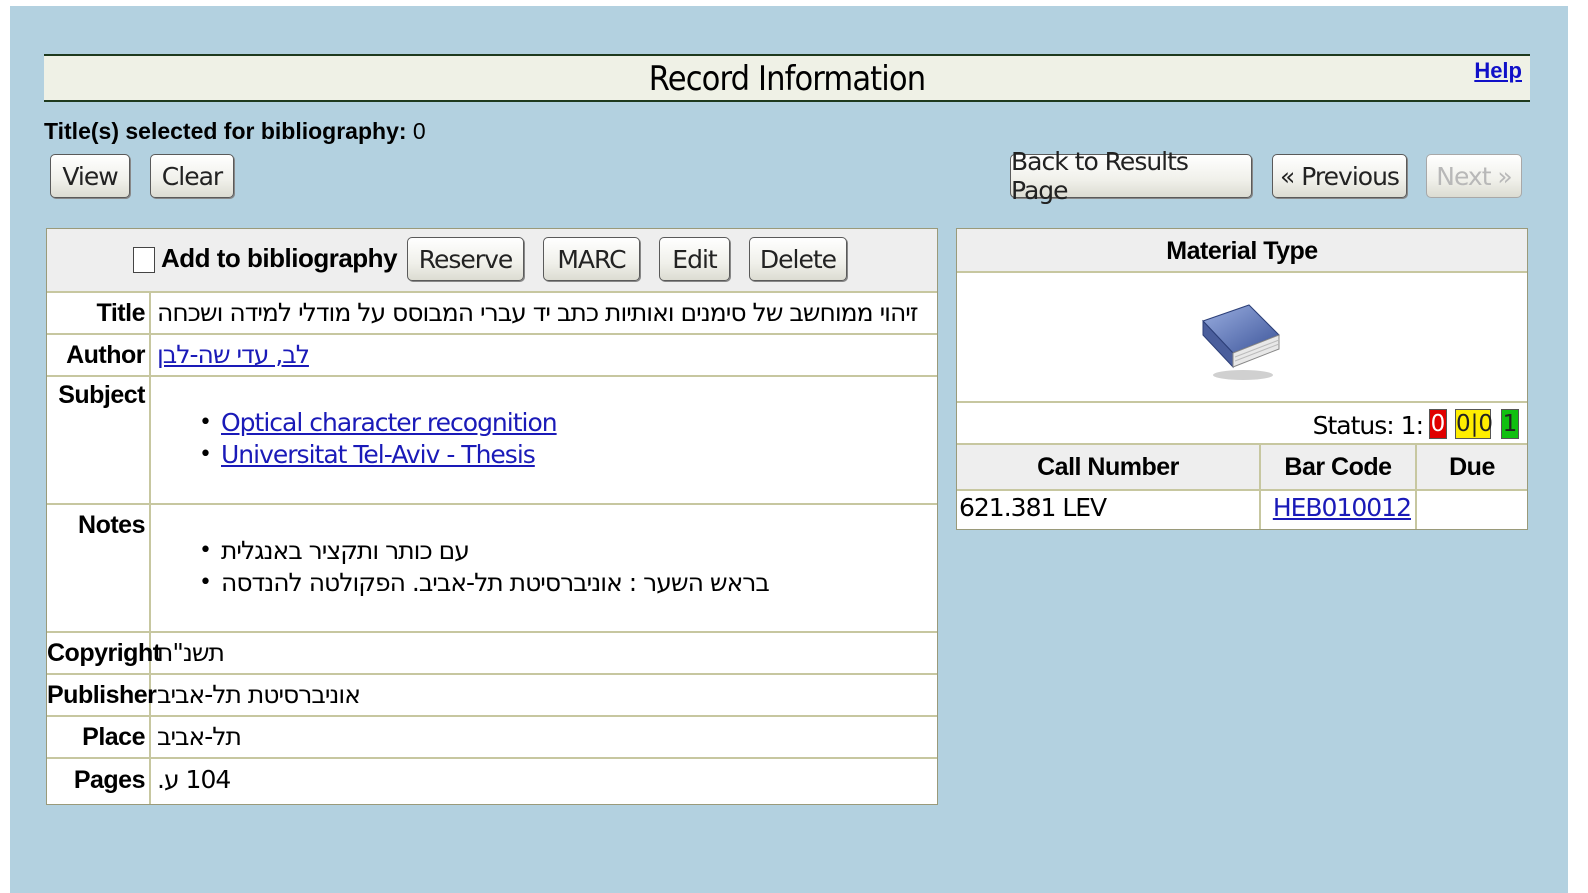 Image resolution: width=1588 pixels, height=893 pixels. I want to click on bibliography-count-value: 0, so click(419, 131).